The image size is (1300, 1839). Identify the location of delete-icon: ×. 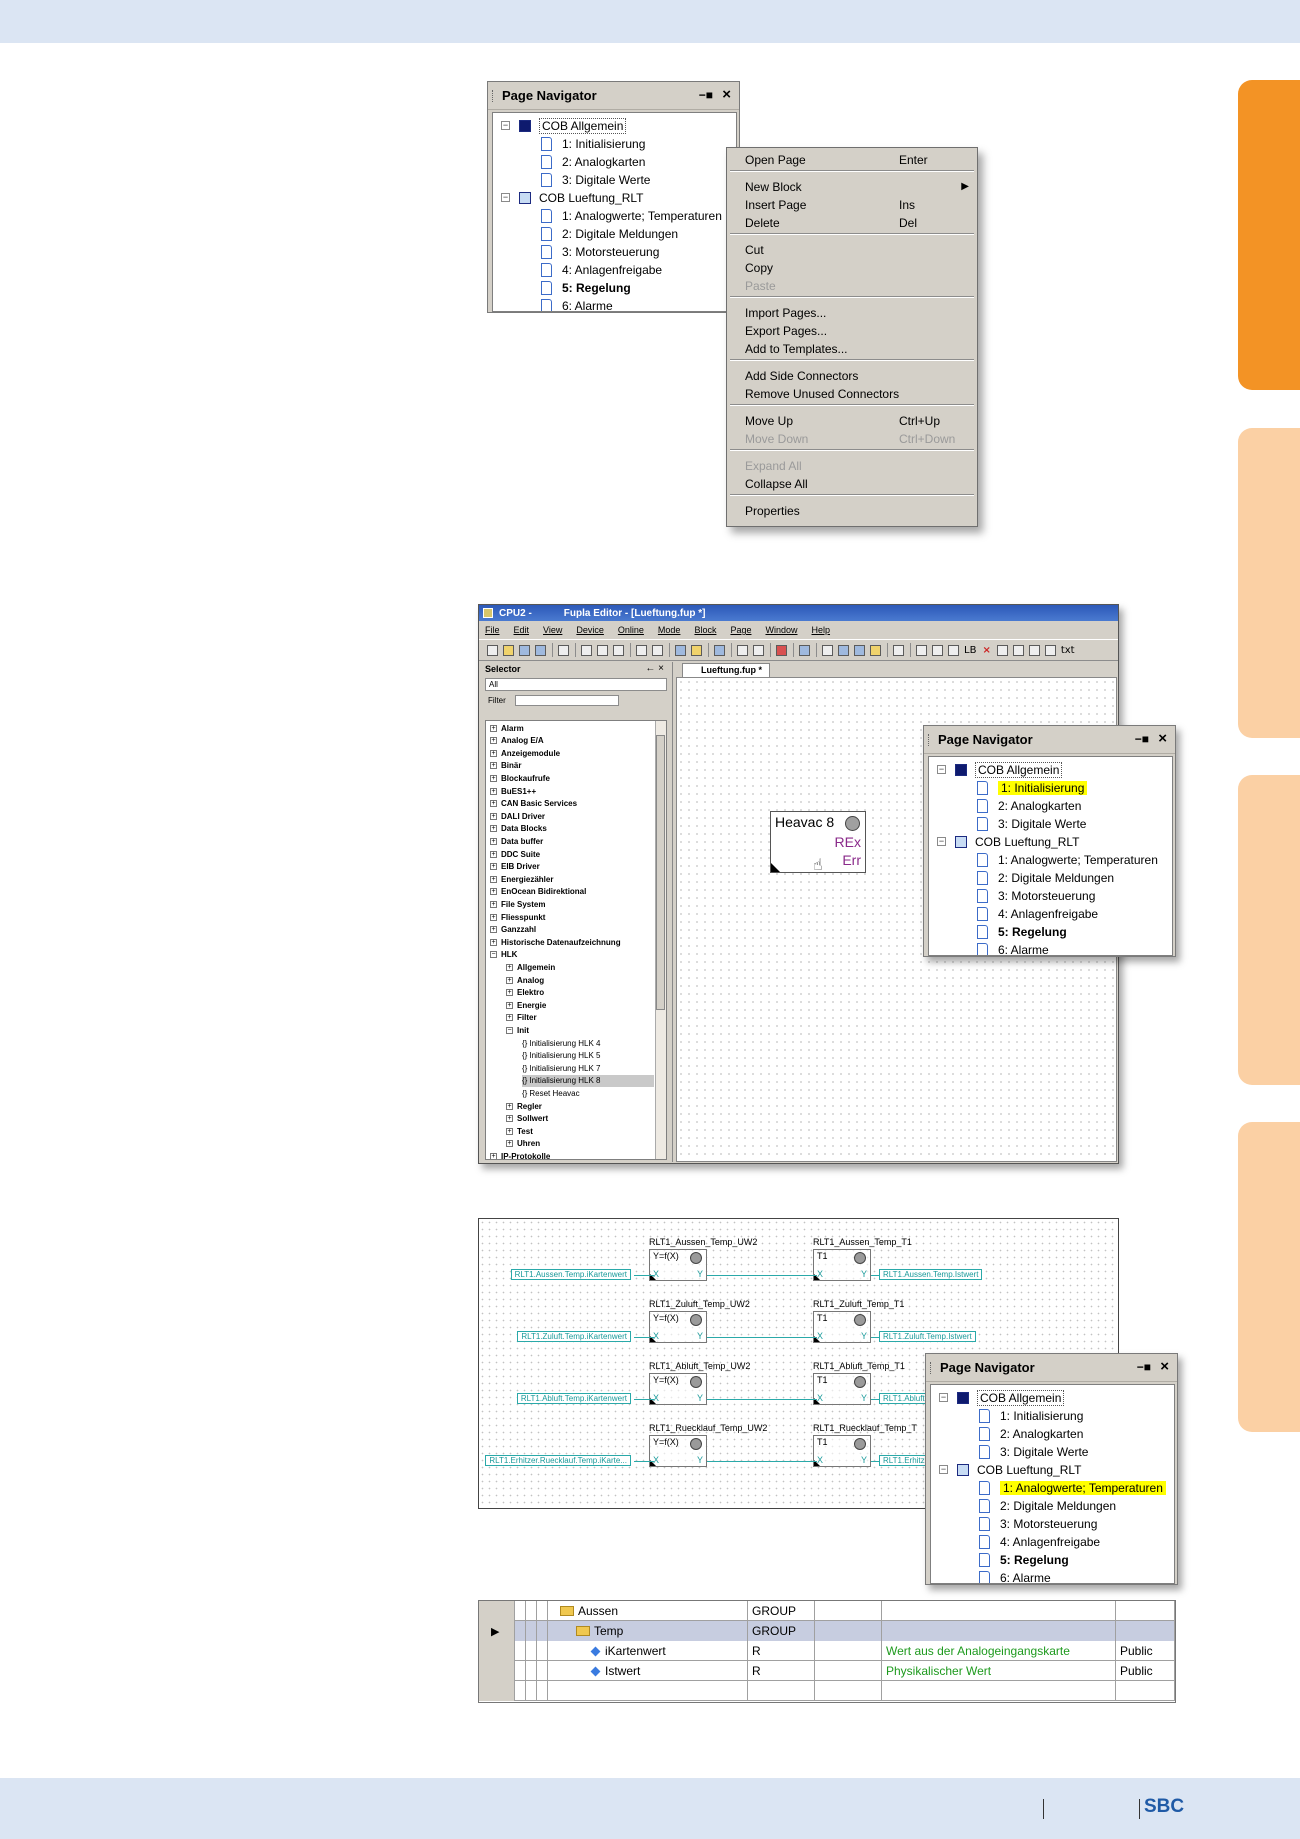
(986, 650).